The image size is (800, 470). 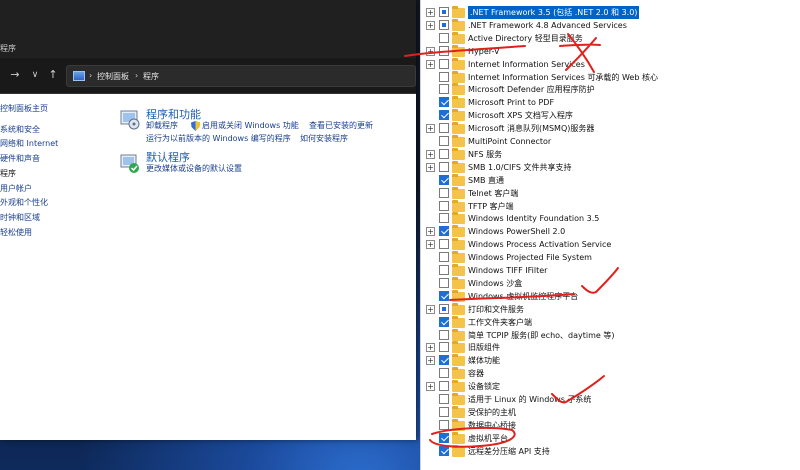 What do you see at coordinates (24, 109) in the screenshot?
I see `sidebar-item-home: 控制面板主页` at bounding box center [24, 109].